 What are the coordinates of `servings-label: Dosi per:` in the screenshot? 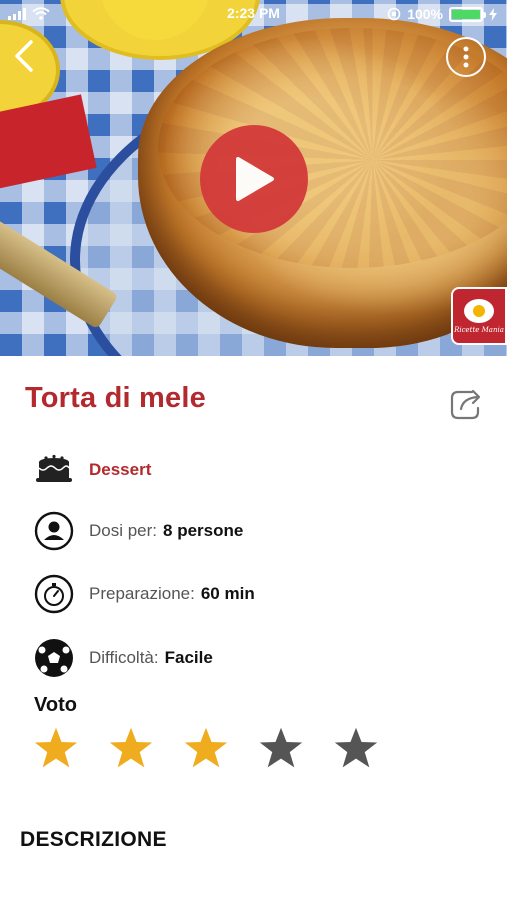 It's located at (123, 530).